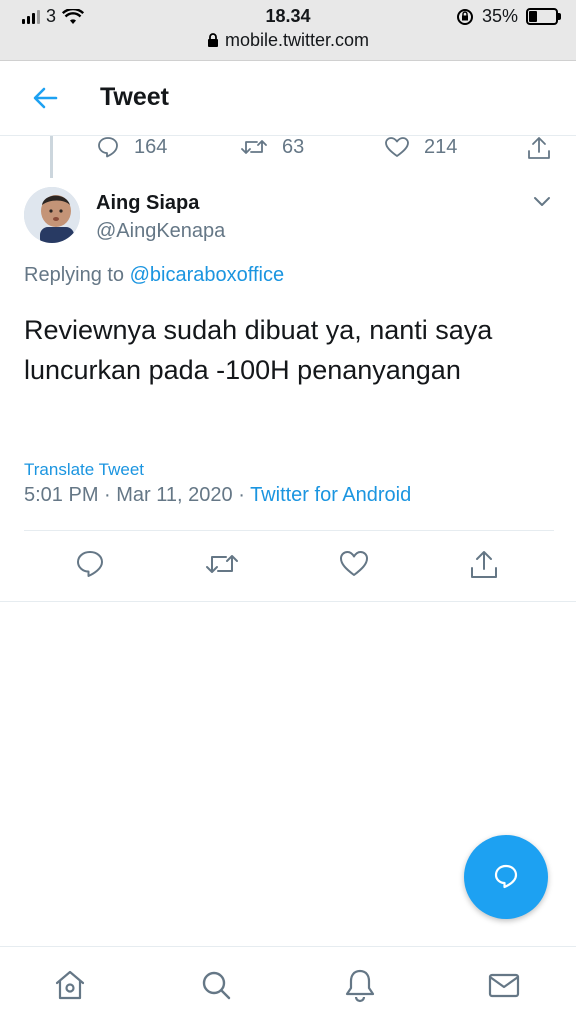 This screenshot has height=1025, width=576. What do you see at coordinates (330, 495) in the screenshot?
I see `tweet-source: Twitter for Android` at bounding box center [330, 495].